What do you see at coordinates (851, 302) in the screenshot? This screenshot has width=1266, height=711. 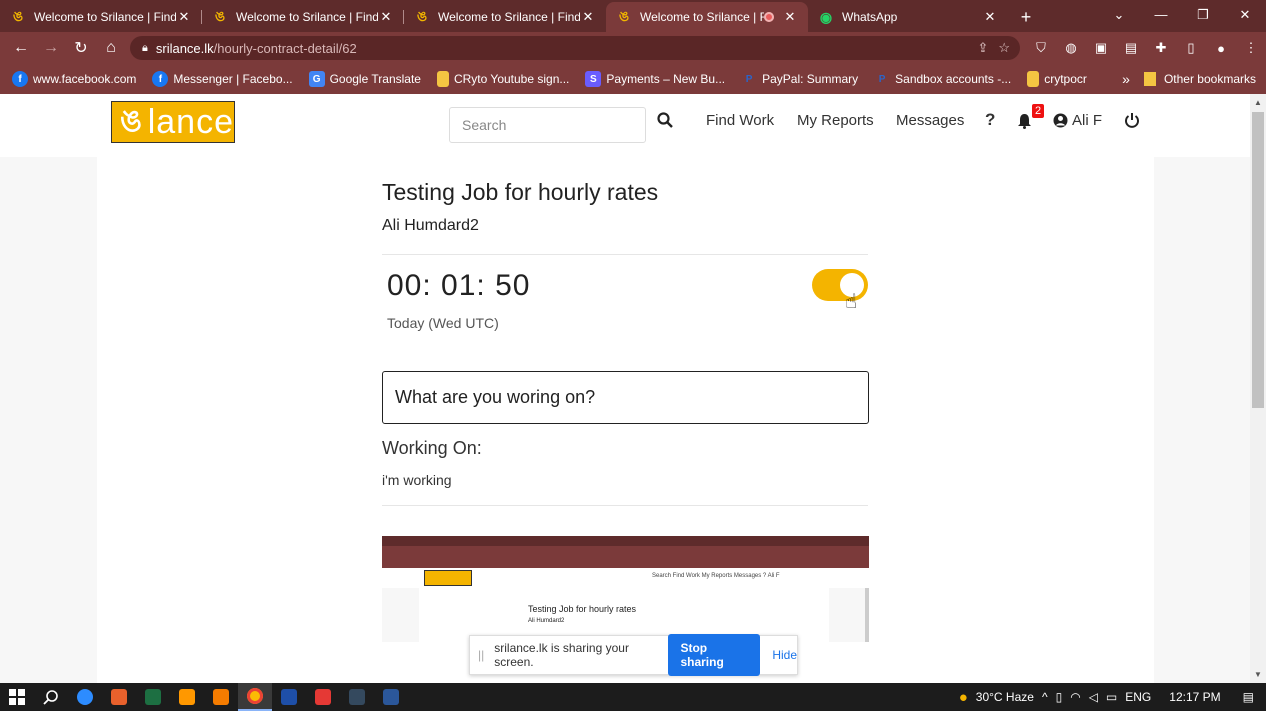 I see `hand-cursor-icon: ☝︎` at bounding box center [851, 302].